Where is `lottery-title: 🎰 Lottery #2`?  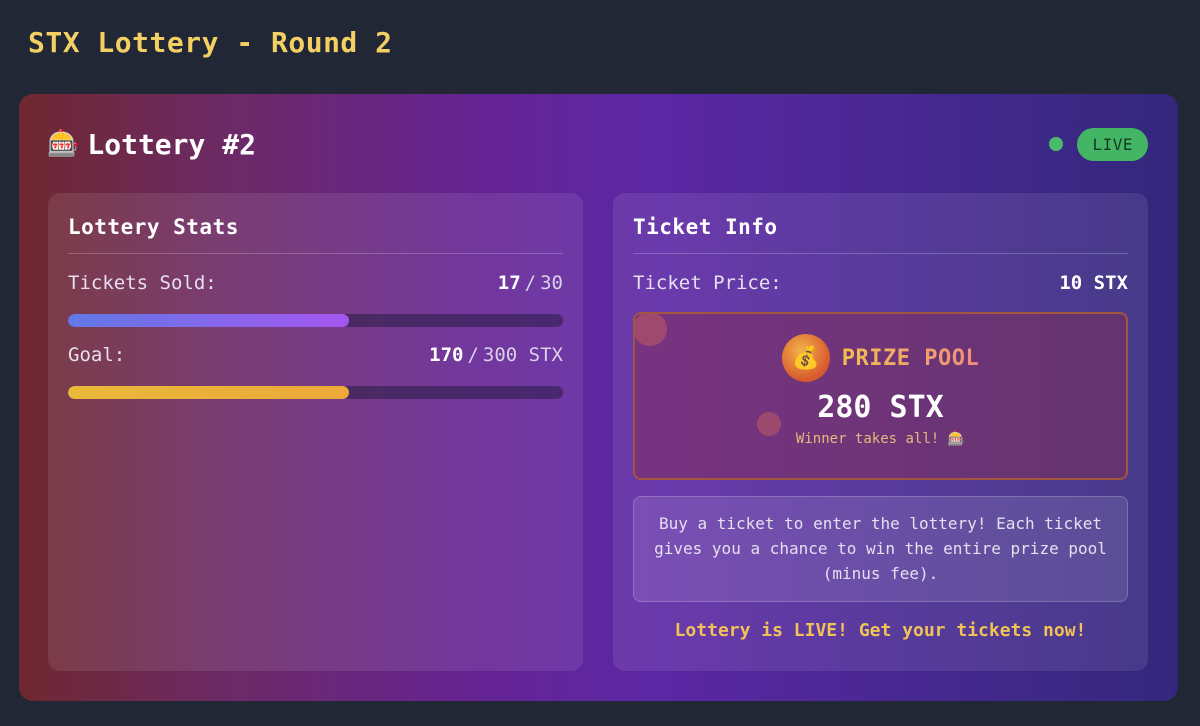 lottery-title: 🎰 Lottery #2 is located at coordinates (151, 144).